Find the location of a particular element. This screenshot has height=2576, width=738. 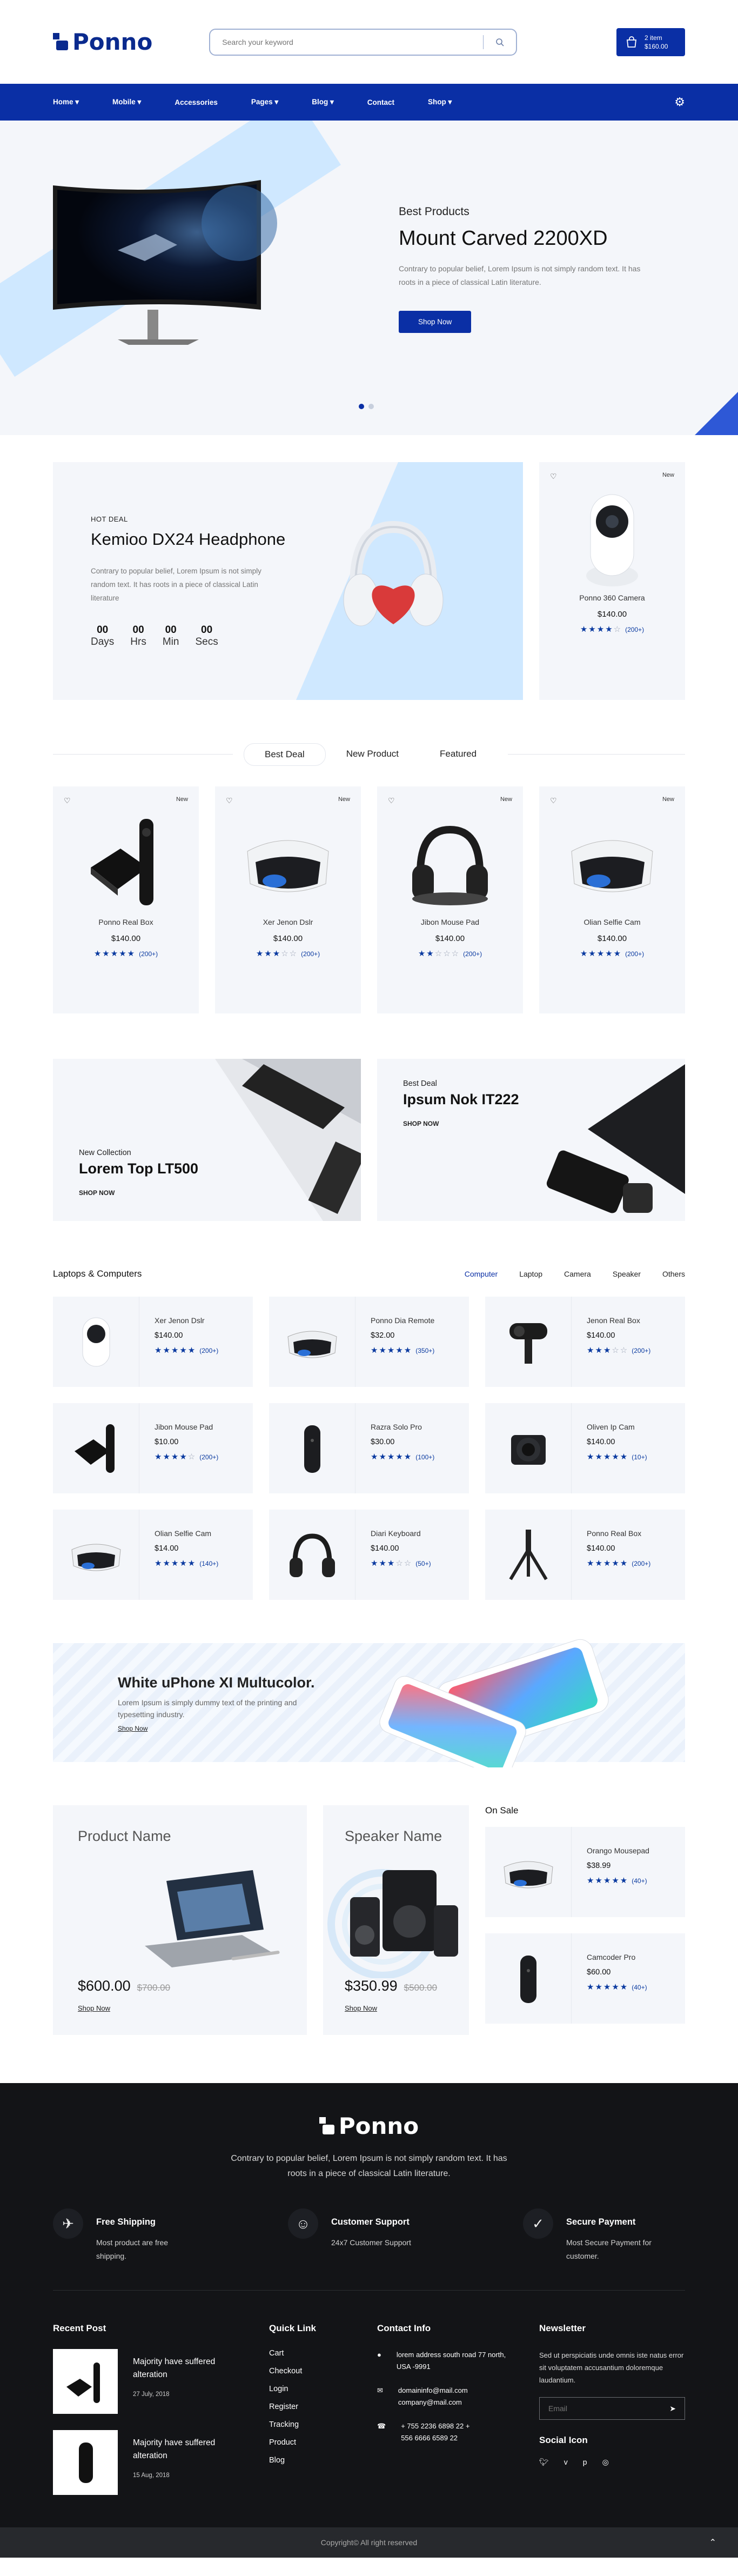

send-icon: ➤ is located at coordinates (672, 2409).